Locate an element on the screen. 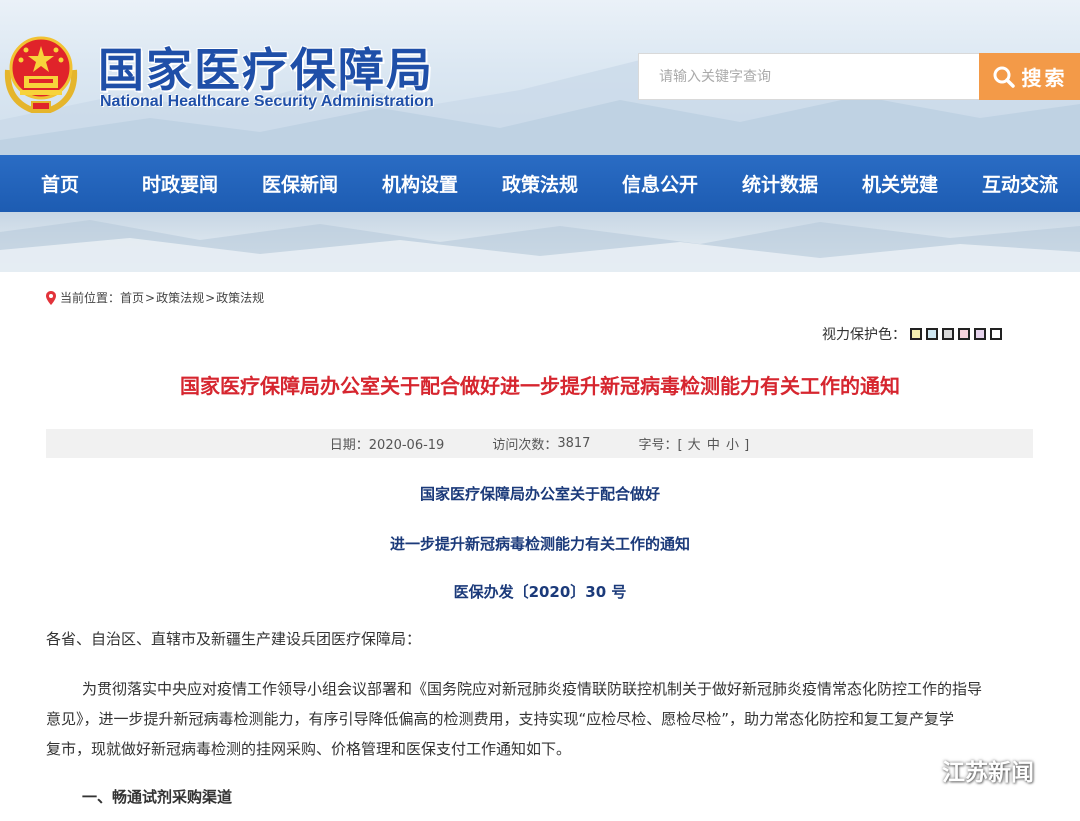 This screenshot has height=821, width=1080. location-pin-icon is located at coordinates (51, 297).